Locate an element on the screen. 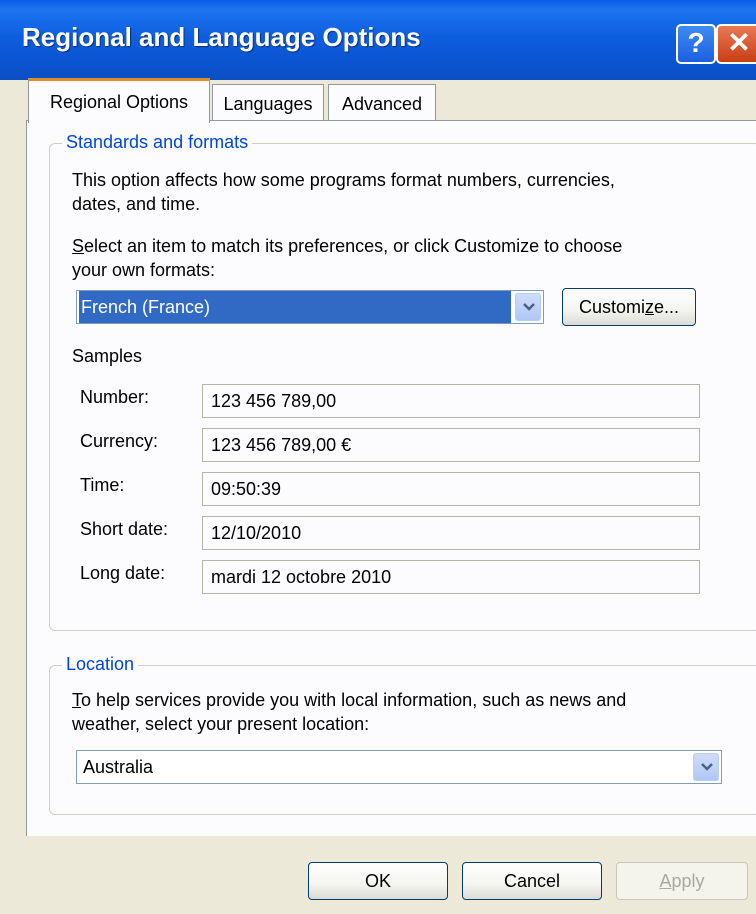 The height and width of the screenshot is (914, 756). tab-strip: Regional Options Languages Advanced is located at coordinates (391, 100).